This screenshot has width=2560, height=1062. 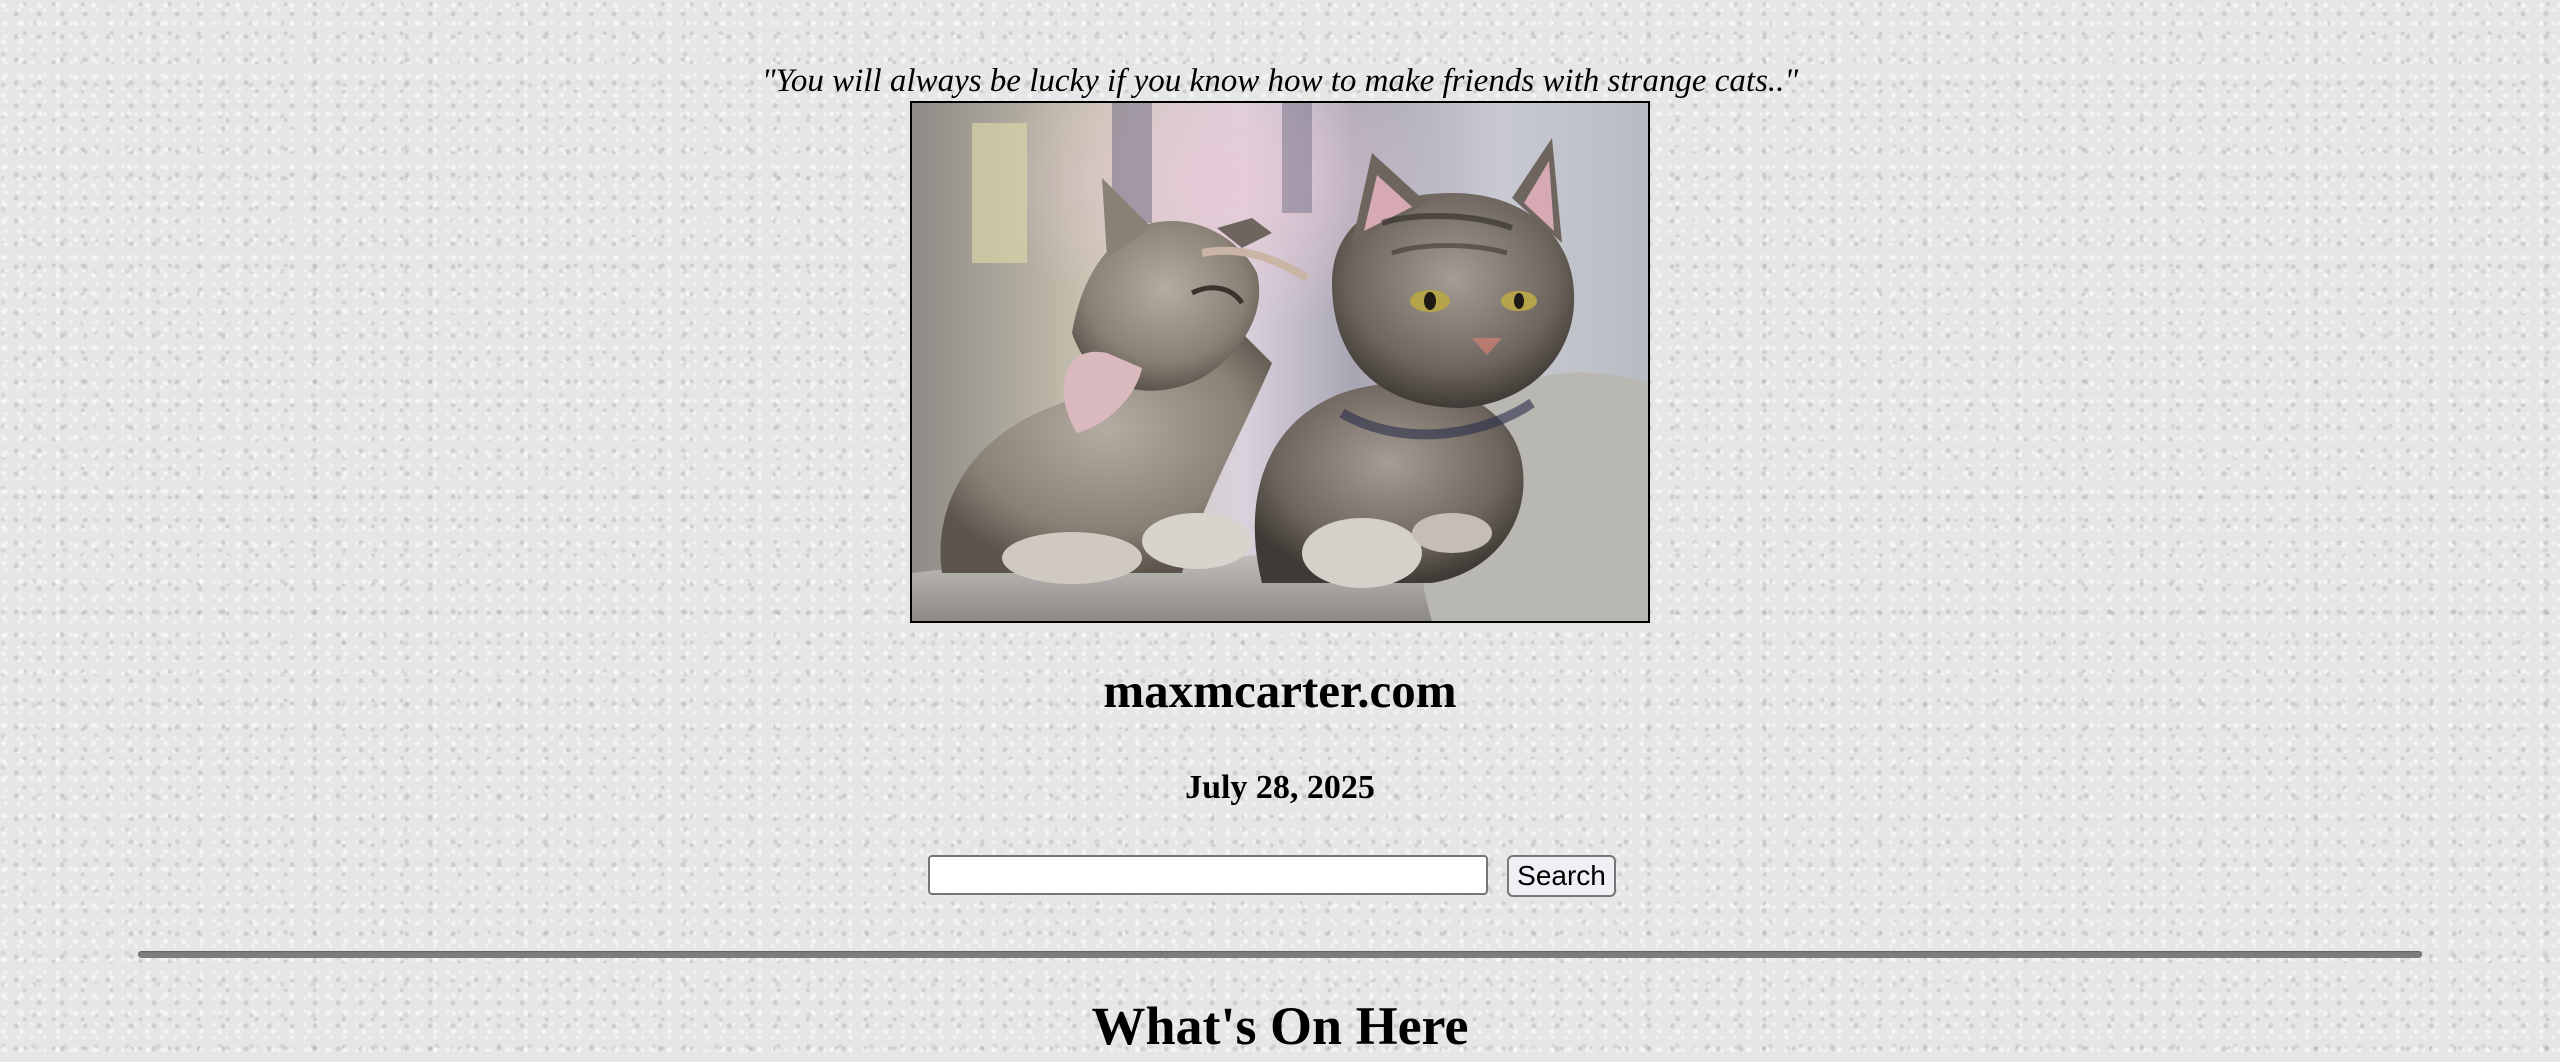 What do you see at coordinates (1280, 362) in the screenshot?
I see `kittens-photo` at bounding box center [1280, 362].